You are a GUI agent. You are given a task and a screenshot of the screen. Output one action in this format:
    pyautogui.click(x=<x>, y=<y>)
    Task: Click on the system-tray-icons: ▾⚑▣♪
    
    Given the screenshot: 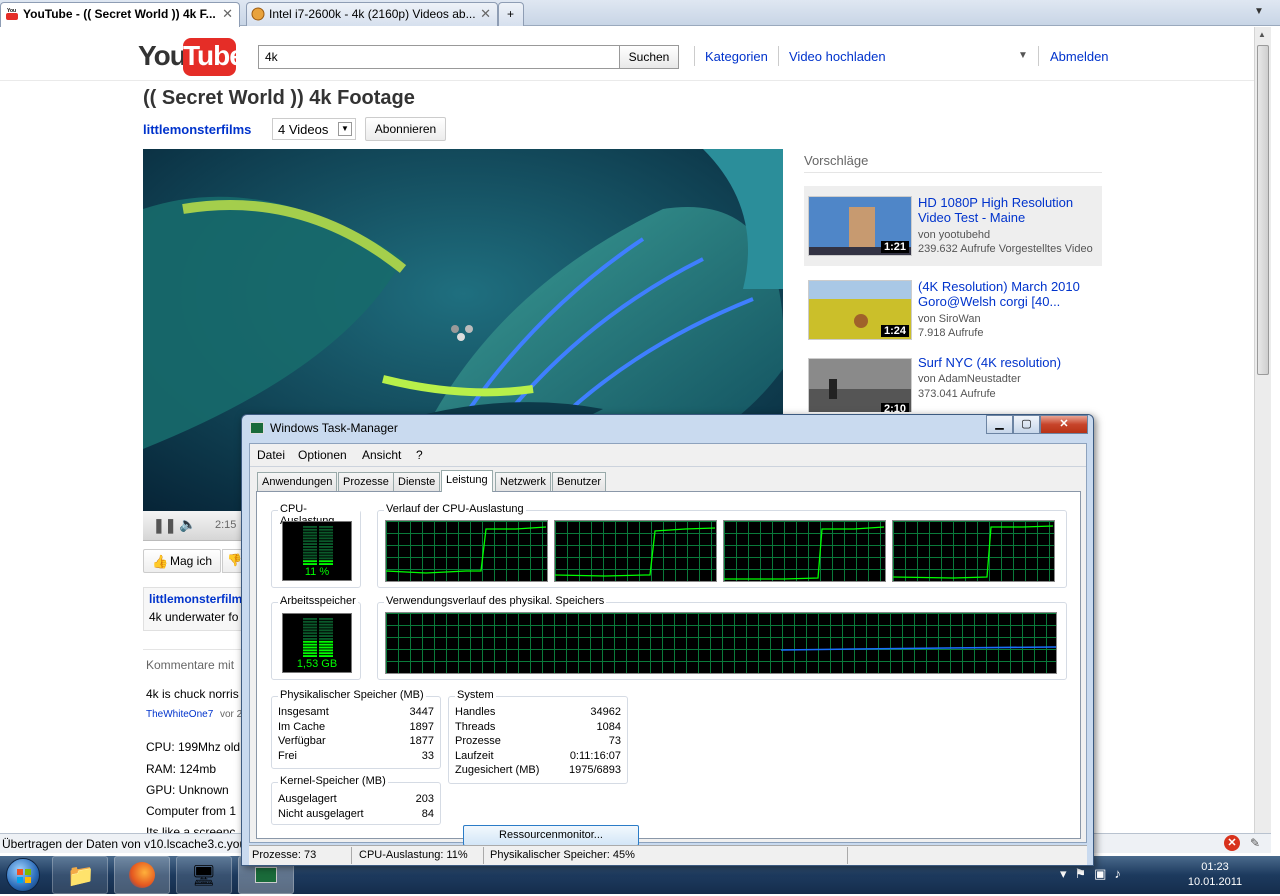 What is the action you would take?
    pyautogui.click(x=1115, y=876)
    